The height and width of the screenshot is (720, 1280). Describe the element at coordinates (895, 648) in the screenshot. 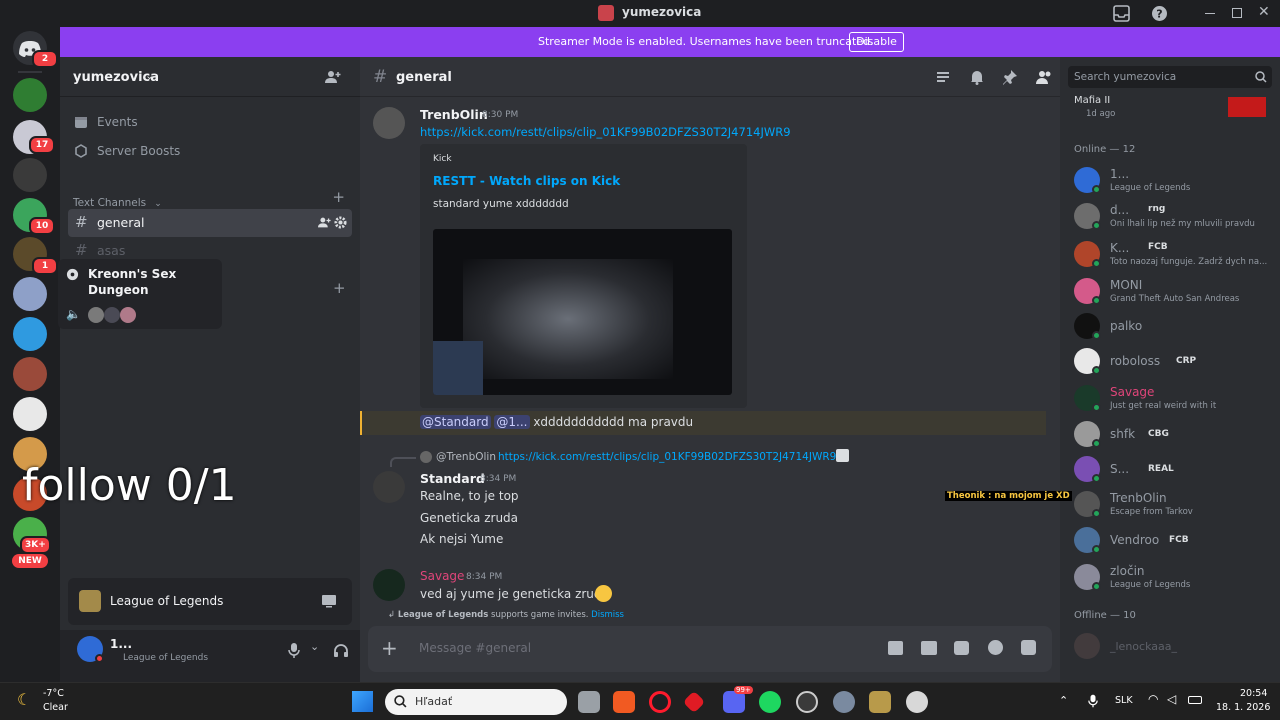

I see `gift-icon` at that location.